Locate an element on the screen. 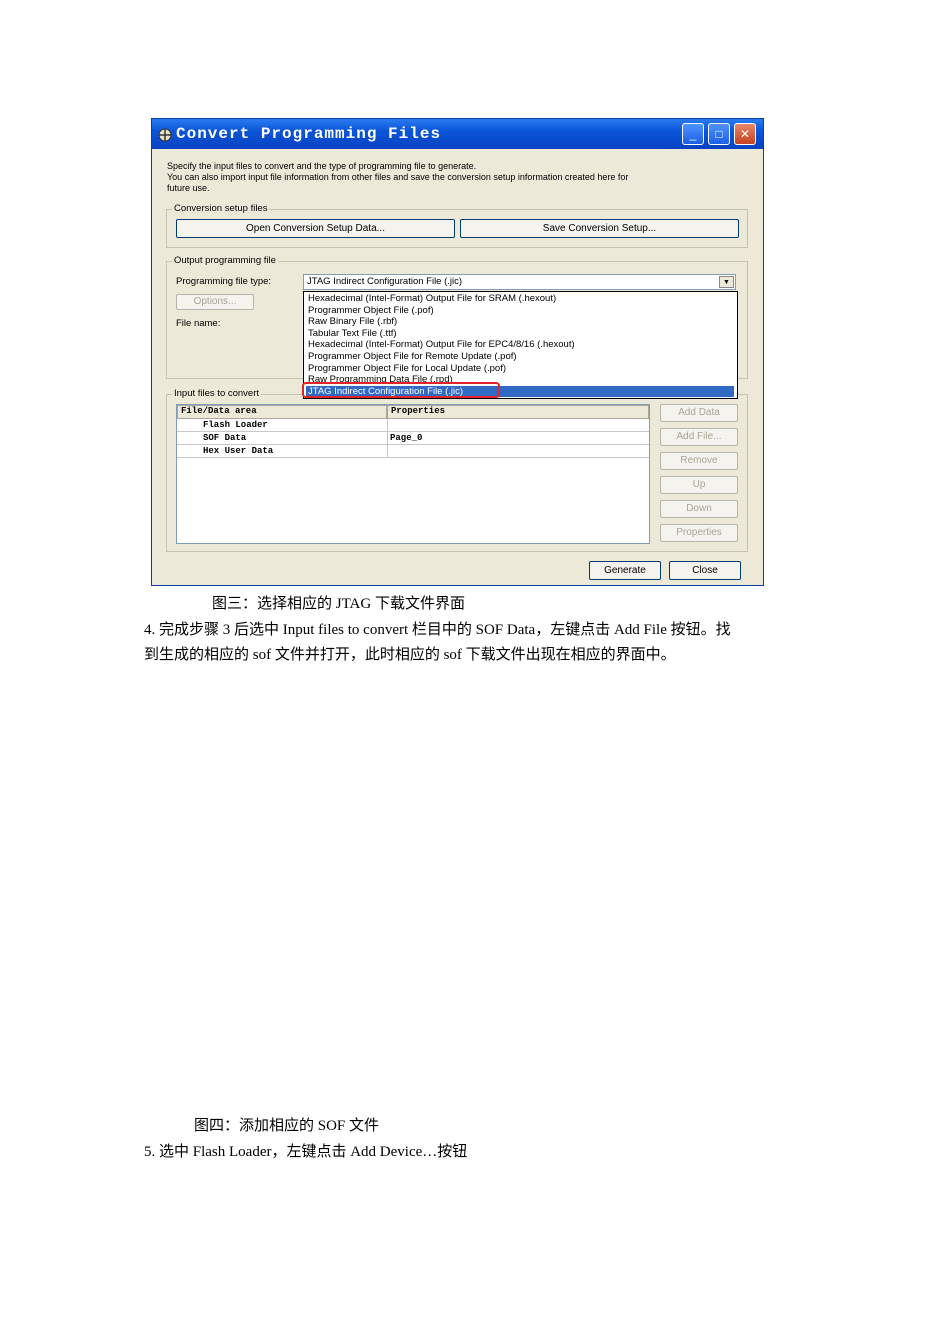 Image resolution: width=950 pixels, height=1344 pixels. description-line: future use. is located at coordinates (188, 188).